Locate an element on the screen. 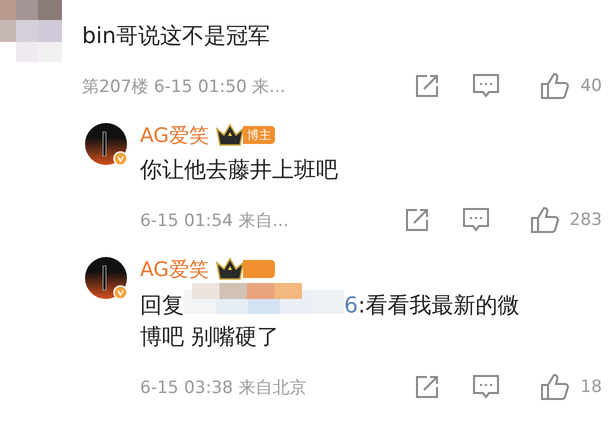 The height and width of the screenshot is (440, 612). comment-meta: 6-15 03:38 来自北京 is located at coordinates (224, 387).